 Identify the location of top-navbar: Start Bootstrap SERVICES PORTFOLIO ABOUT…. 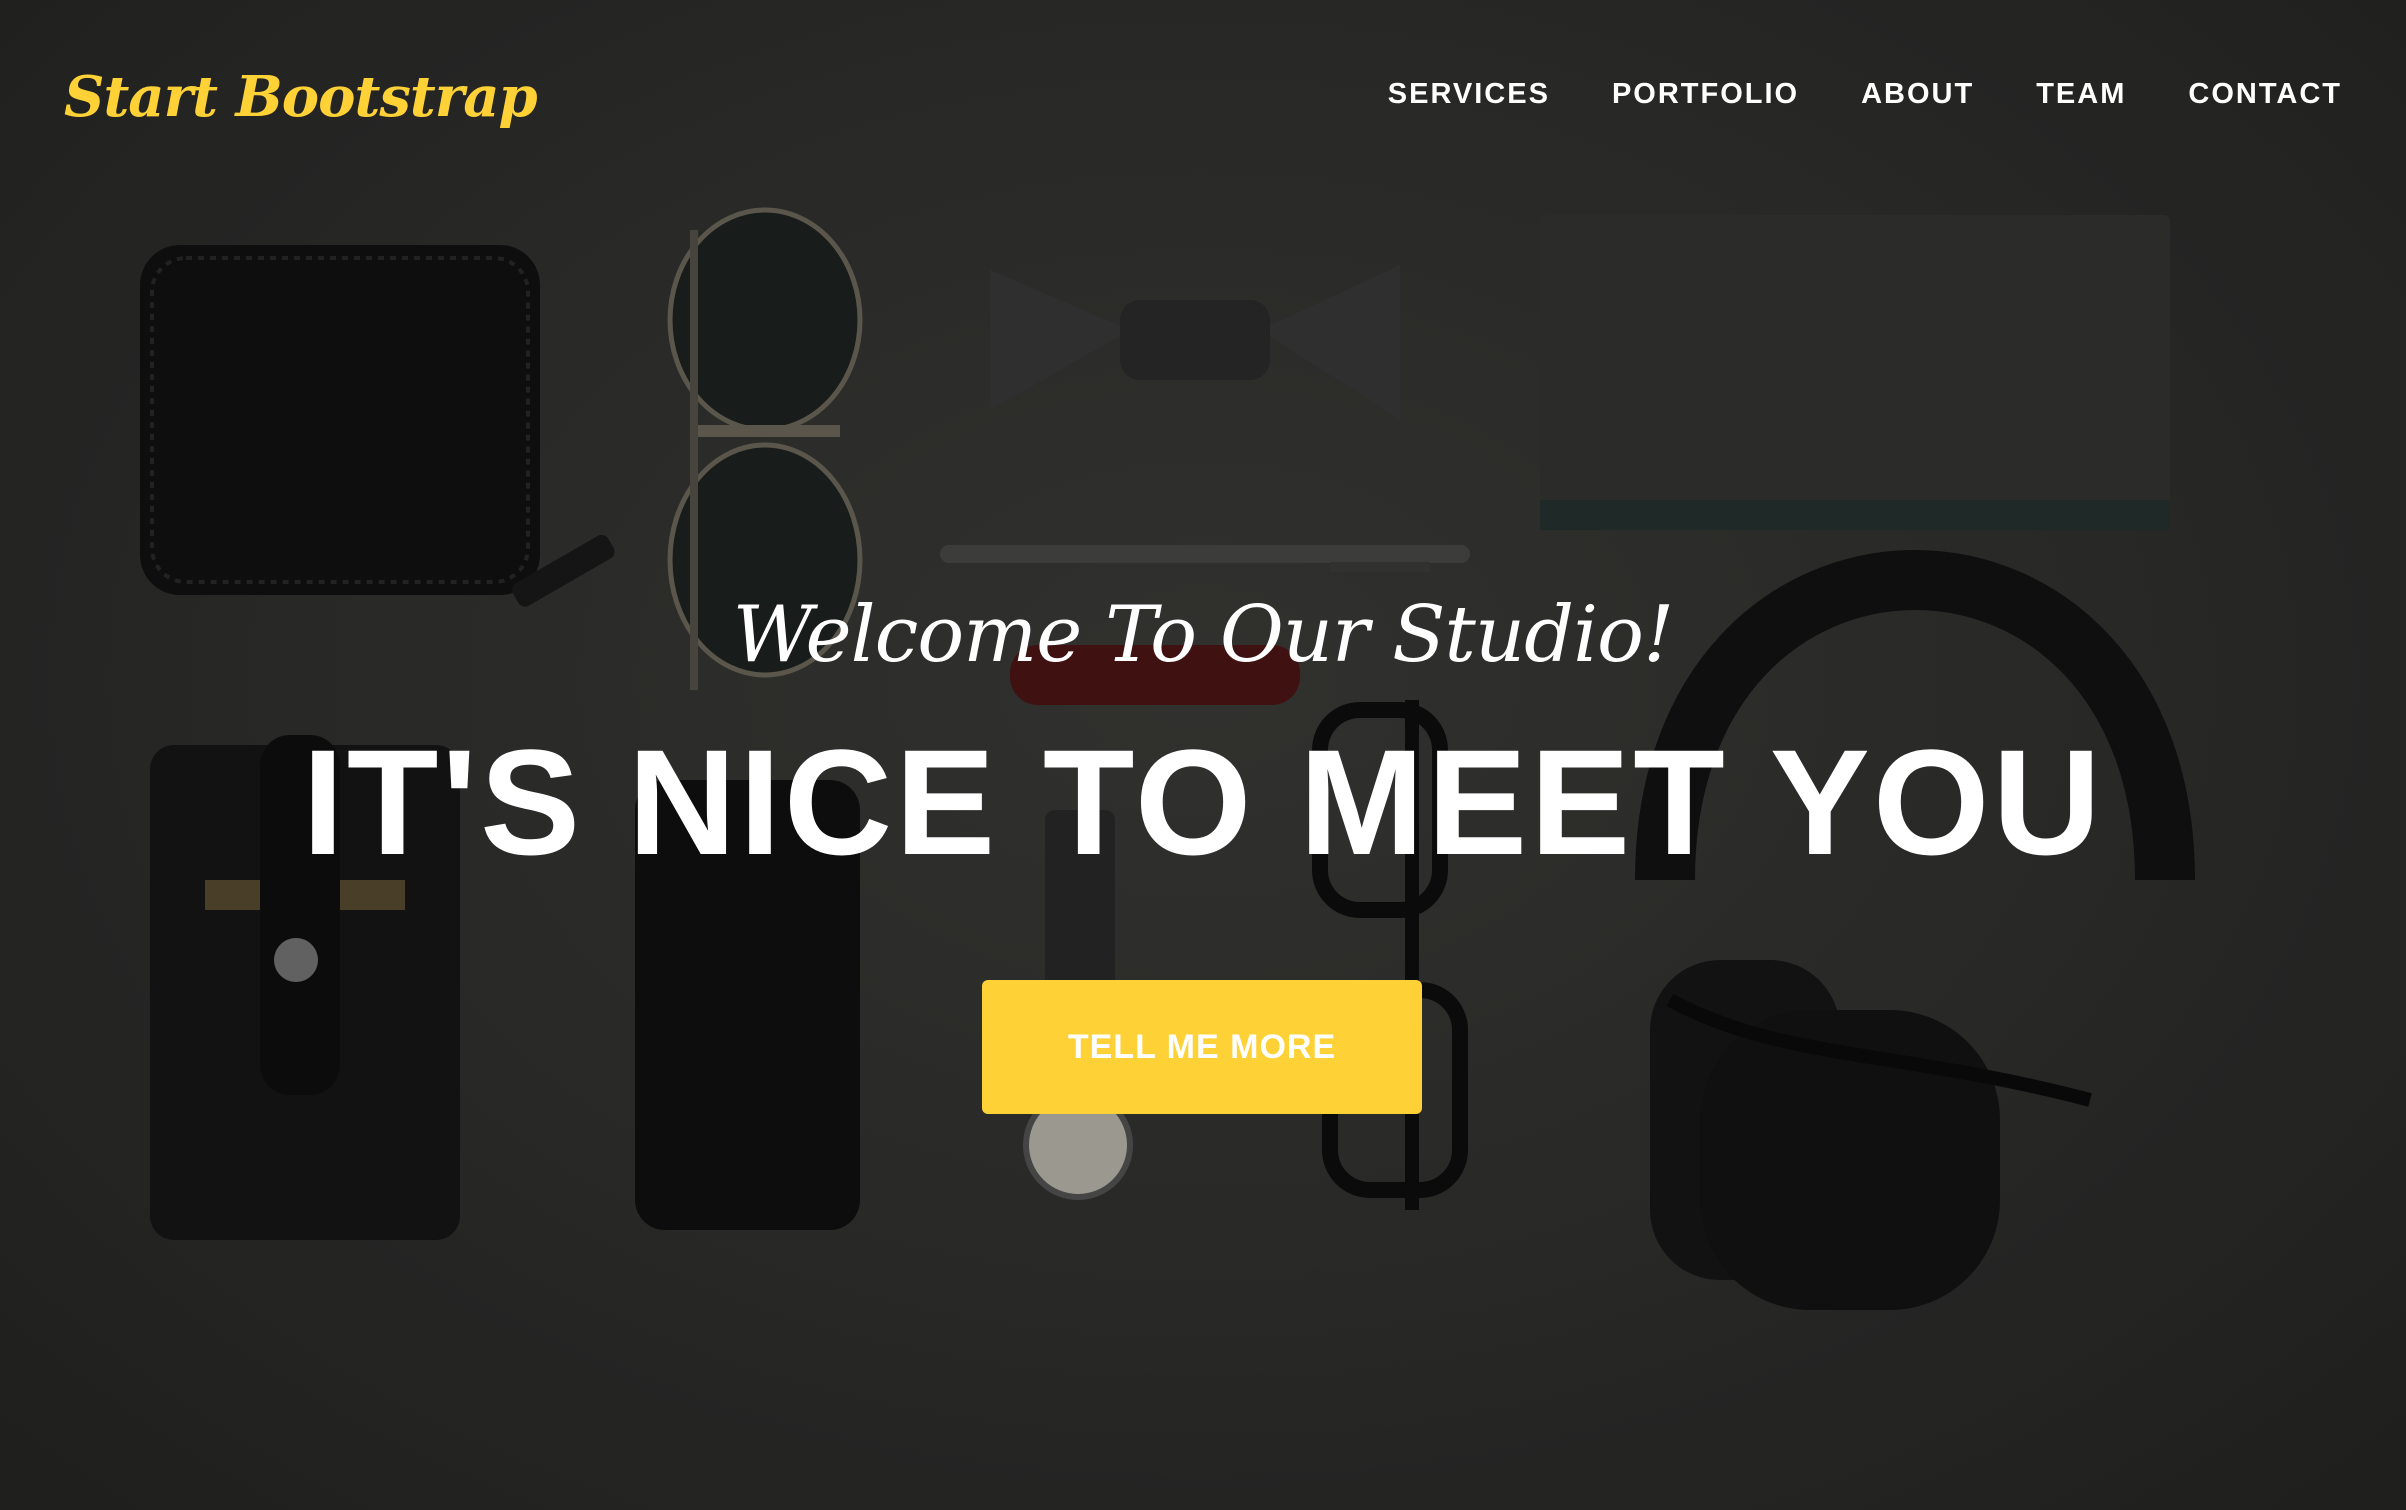
(1203, 100).